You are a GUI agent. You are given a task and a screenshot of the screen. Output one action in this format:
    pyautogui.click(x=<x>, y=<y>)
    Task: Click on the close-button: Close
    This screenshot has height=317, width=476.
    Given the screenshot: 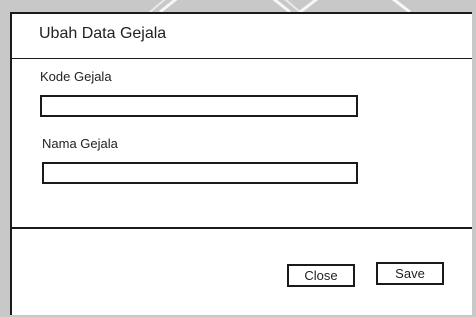 What is the action you would take?
    pyautogui.click(x=321, y=275)
    